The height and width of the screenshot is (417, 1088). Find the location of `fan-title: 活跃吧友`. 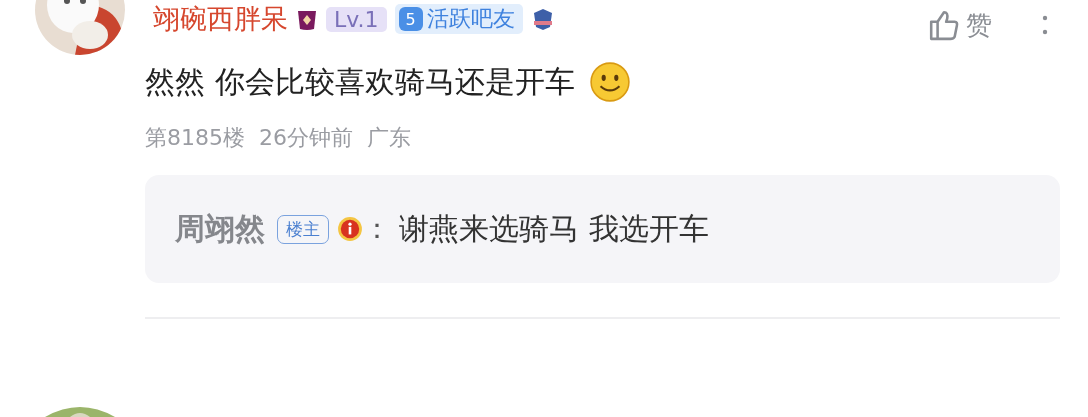

fan-title: 活跃吧友 is located at coordinates (470, 19).